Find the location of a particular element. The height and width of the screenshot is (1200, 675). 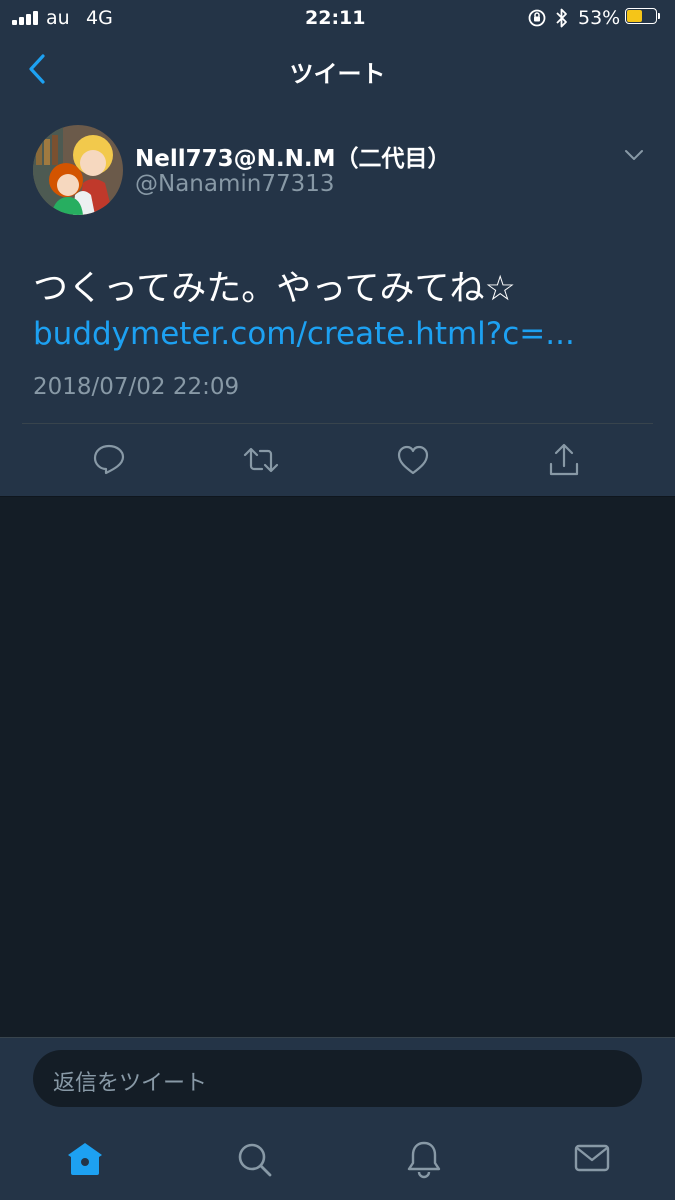

tweet-text: つくってみた。やってみてね☆ is located at coordinates (274, 289).